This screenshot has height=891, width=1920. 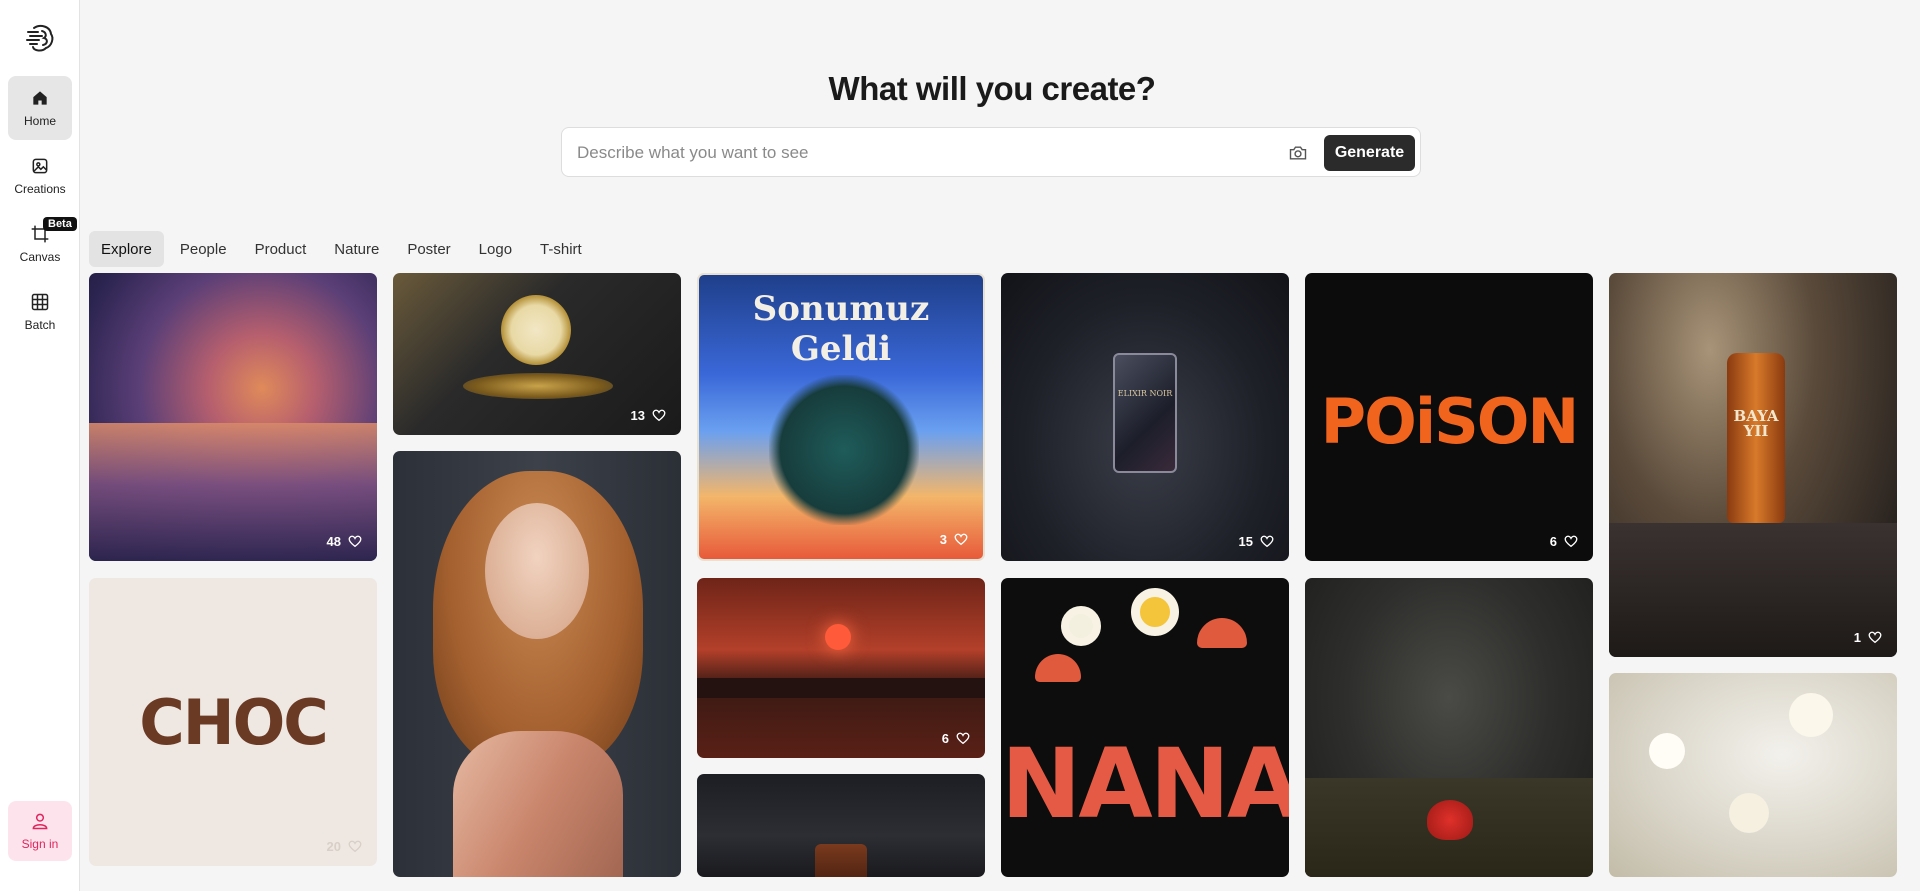 I want to click on whiskey-bottle: BAYAYII, so click(x=1756, y=438).